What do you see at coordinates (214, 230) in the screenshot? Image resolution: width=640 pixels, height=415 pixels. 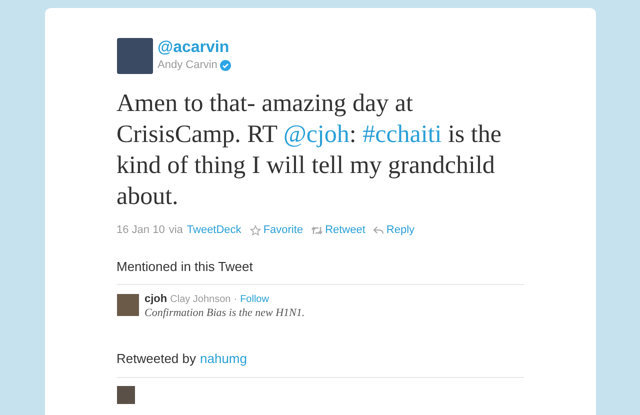 I see `client-link: TweetDeck` at bounding box center [214, 230].